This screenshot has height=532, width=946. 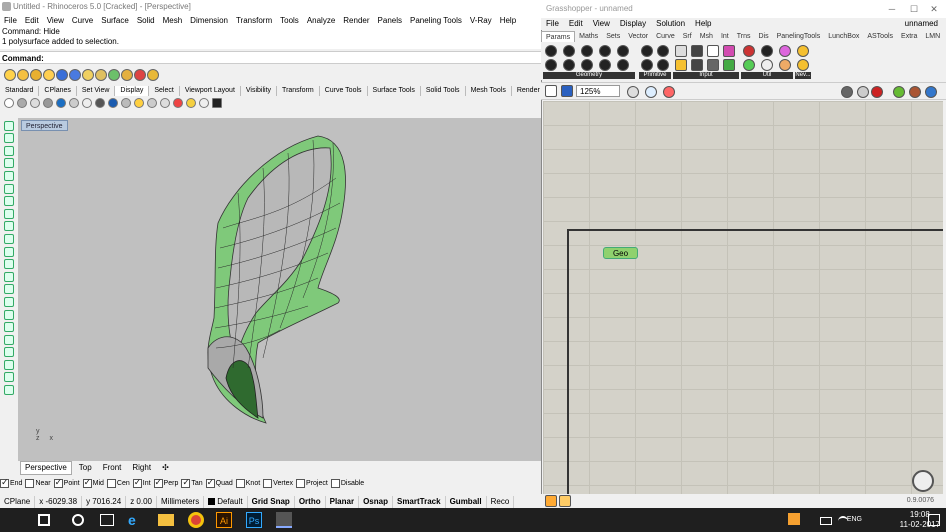 I want to click on nev-smile-icon, so click(x=803, y=51).